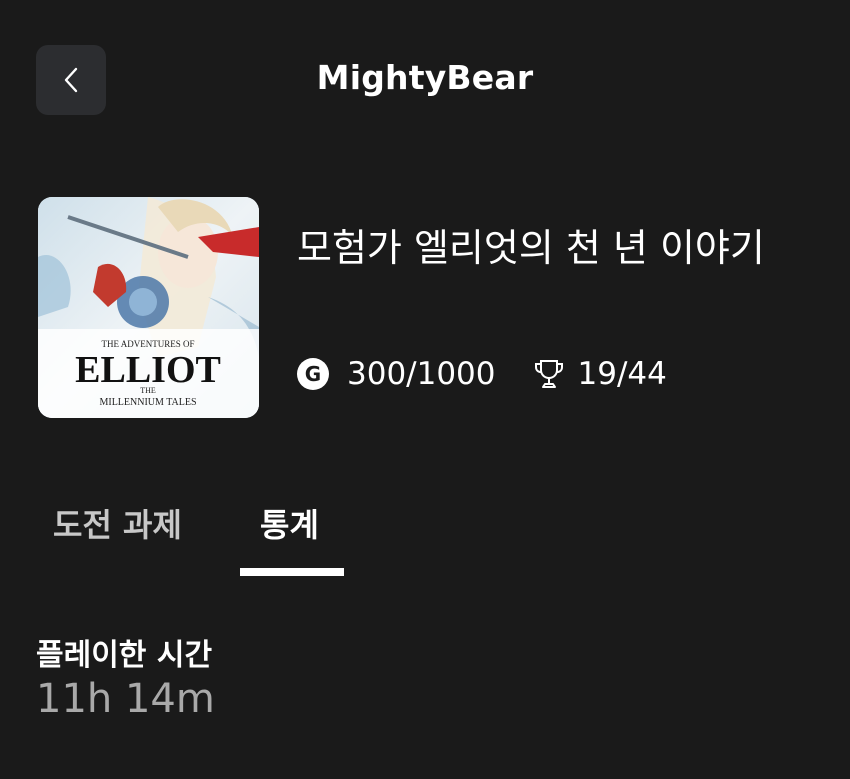  Describe the element at coordinates (147, 344) in the screenshot. I see `cover-text-line1: THE ADVENTURES OF` at that location.